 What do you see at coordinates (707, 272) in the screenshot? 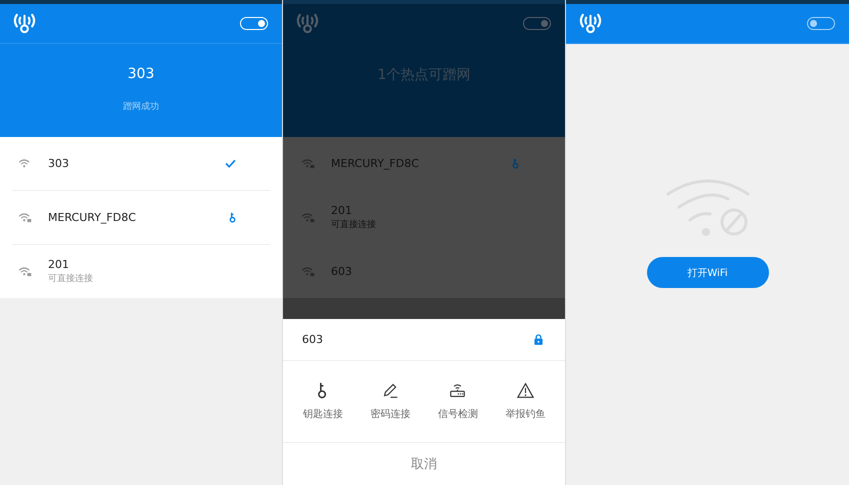
I see `open-wifi-button: 打开WiFi` at bounding box center [707, 272].